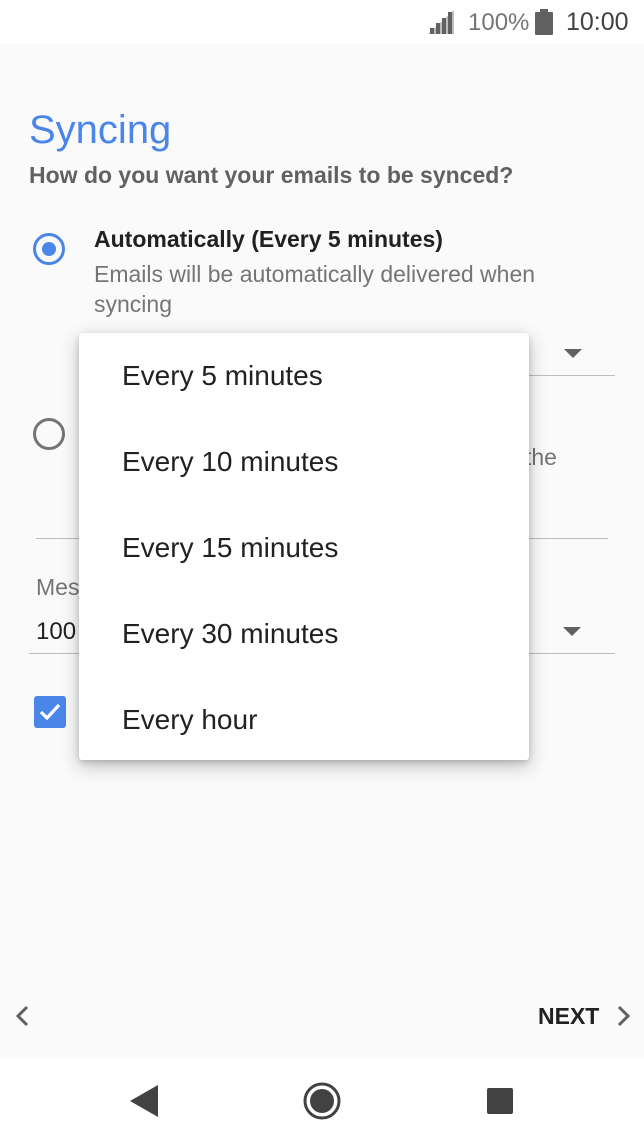 This screenshot has width=644, height=1144. I want to click on page-title: Syncing, so click(100, 130).